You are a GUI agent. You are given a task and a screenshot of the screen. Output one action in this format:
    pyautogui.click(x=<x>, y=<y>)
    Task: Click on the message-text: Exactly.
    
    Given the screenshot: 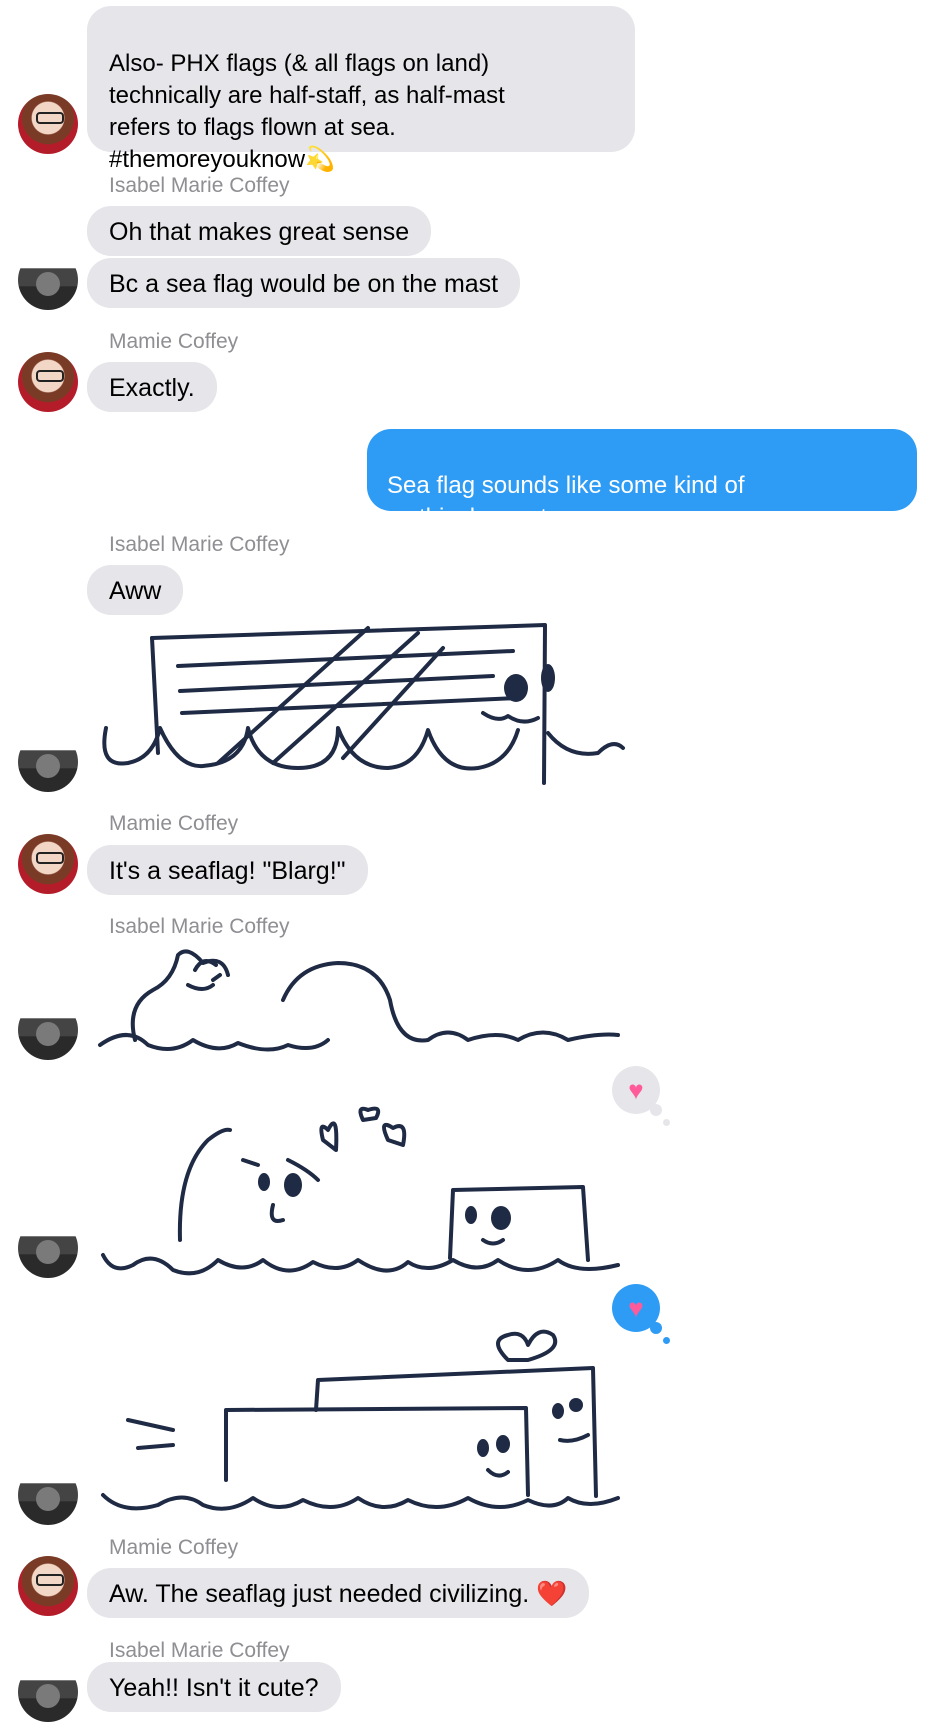 What is the action you would take?
    pyautogui.click(x=152, y=388)
    